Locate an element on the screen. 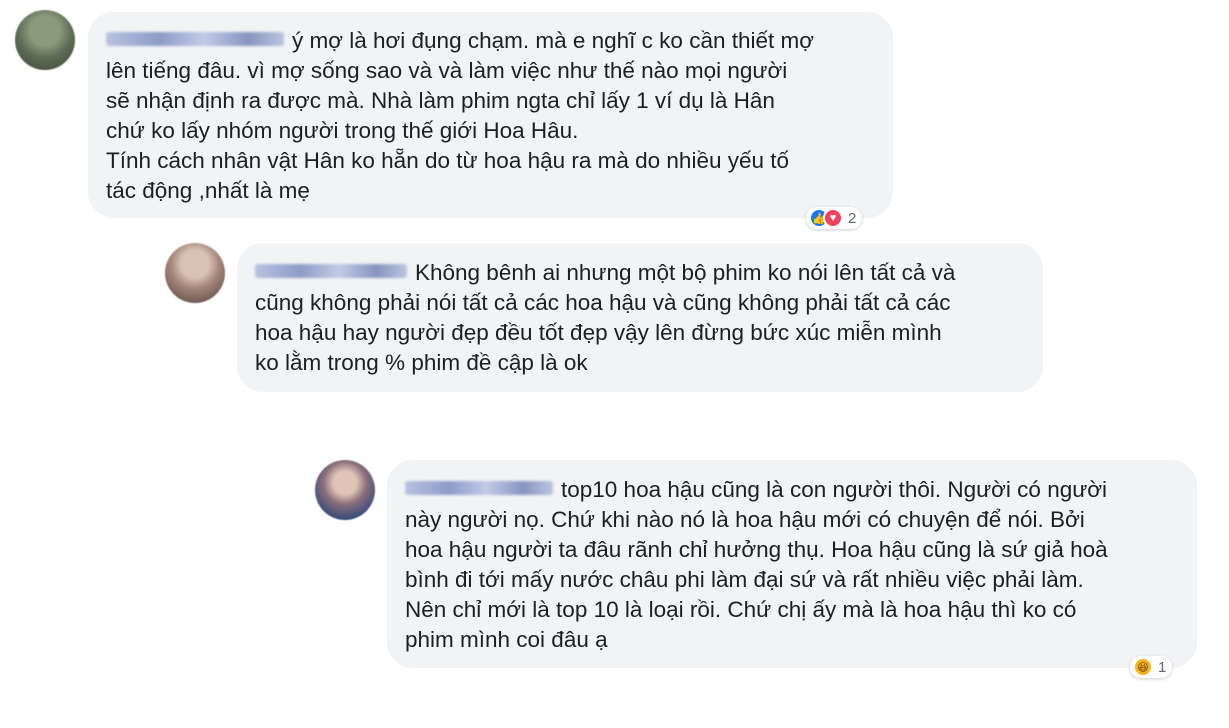  reaction-summary: 👍 ♥ 2 is located at coordinates (834, 218).